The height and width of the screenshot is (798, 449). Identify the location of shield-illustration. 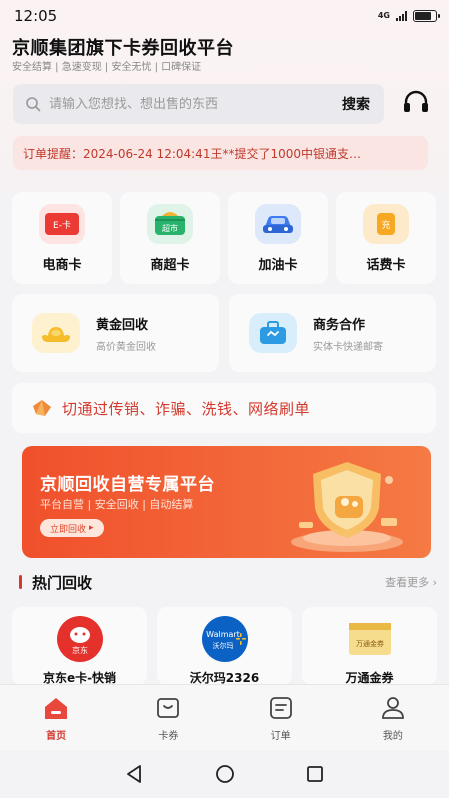
(347, 507).